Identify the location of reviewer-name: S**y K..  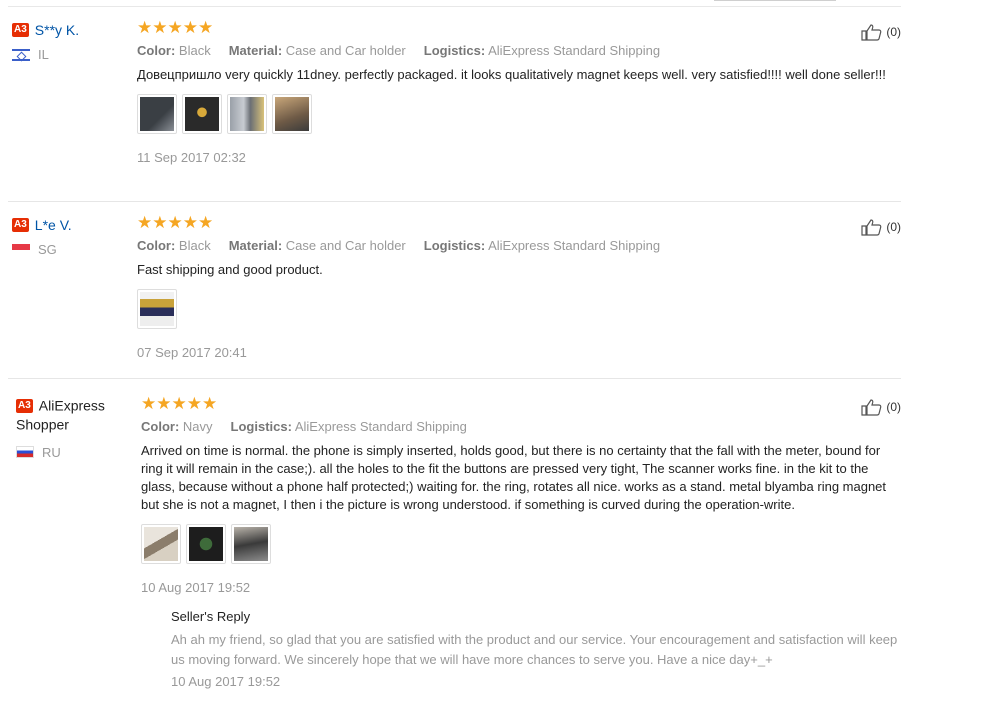
(57, 30).